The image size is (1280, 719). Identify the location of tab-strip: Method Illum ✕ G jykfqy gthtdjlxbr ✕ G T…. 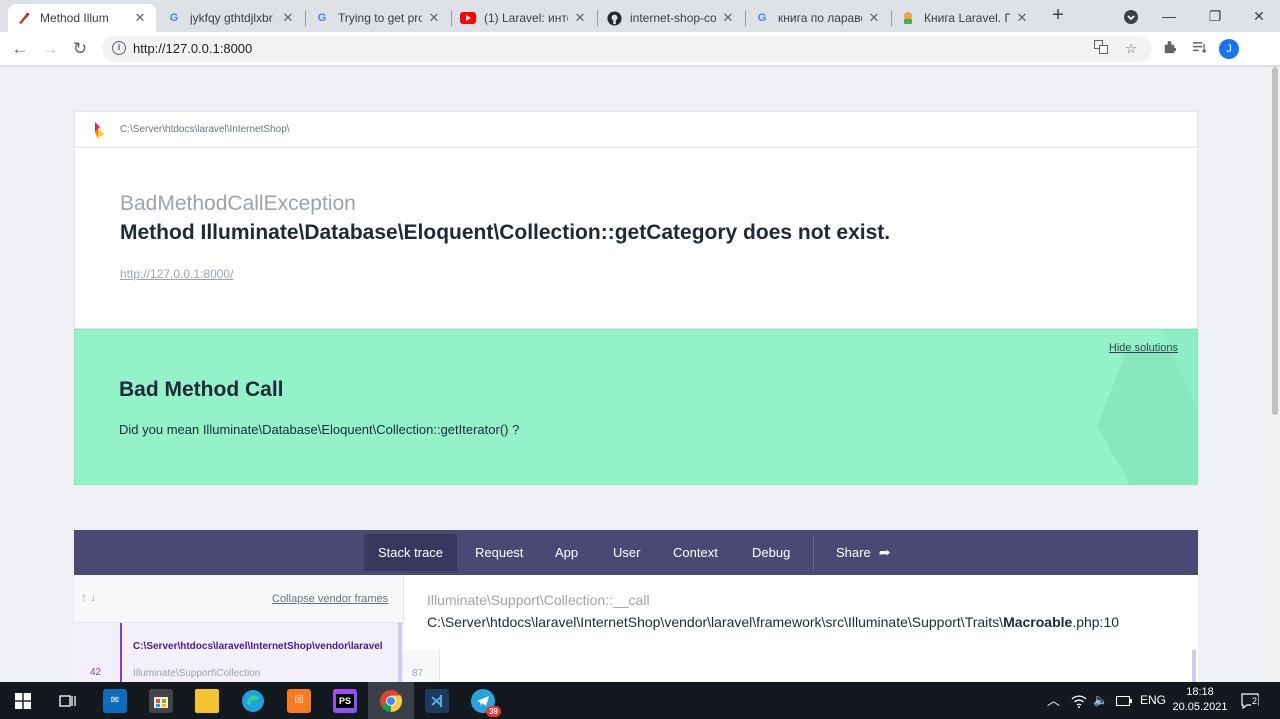
(640, 16).